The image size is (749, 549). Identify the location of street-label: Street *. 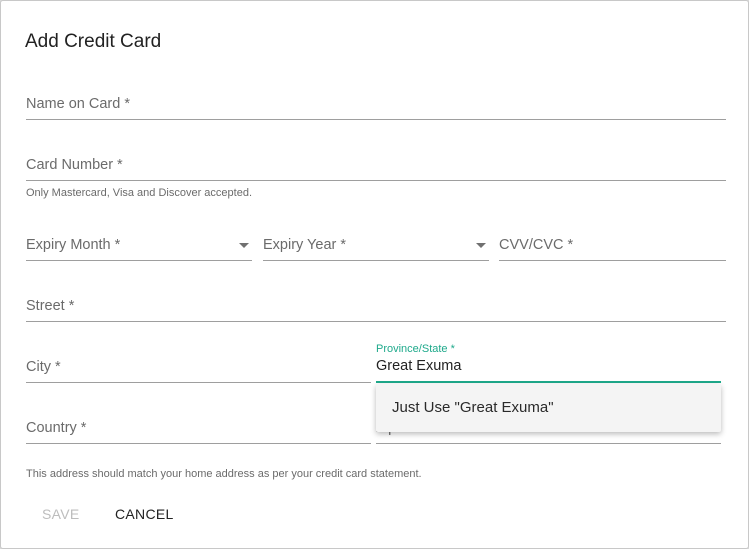
(50, 306).